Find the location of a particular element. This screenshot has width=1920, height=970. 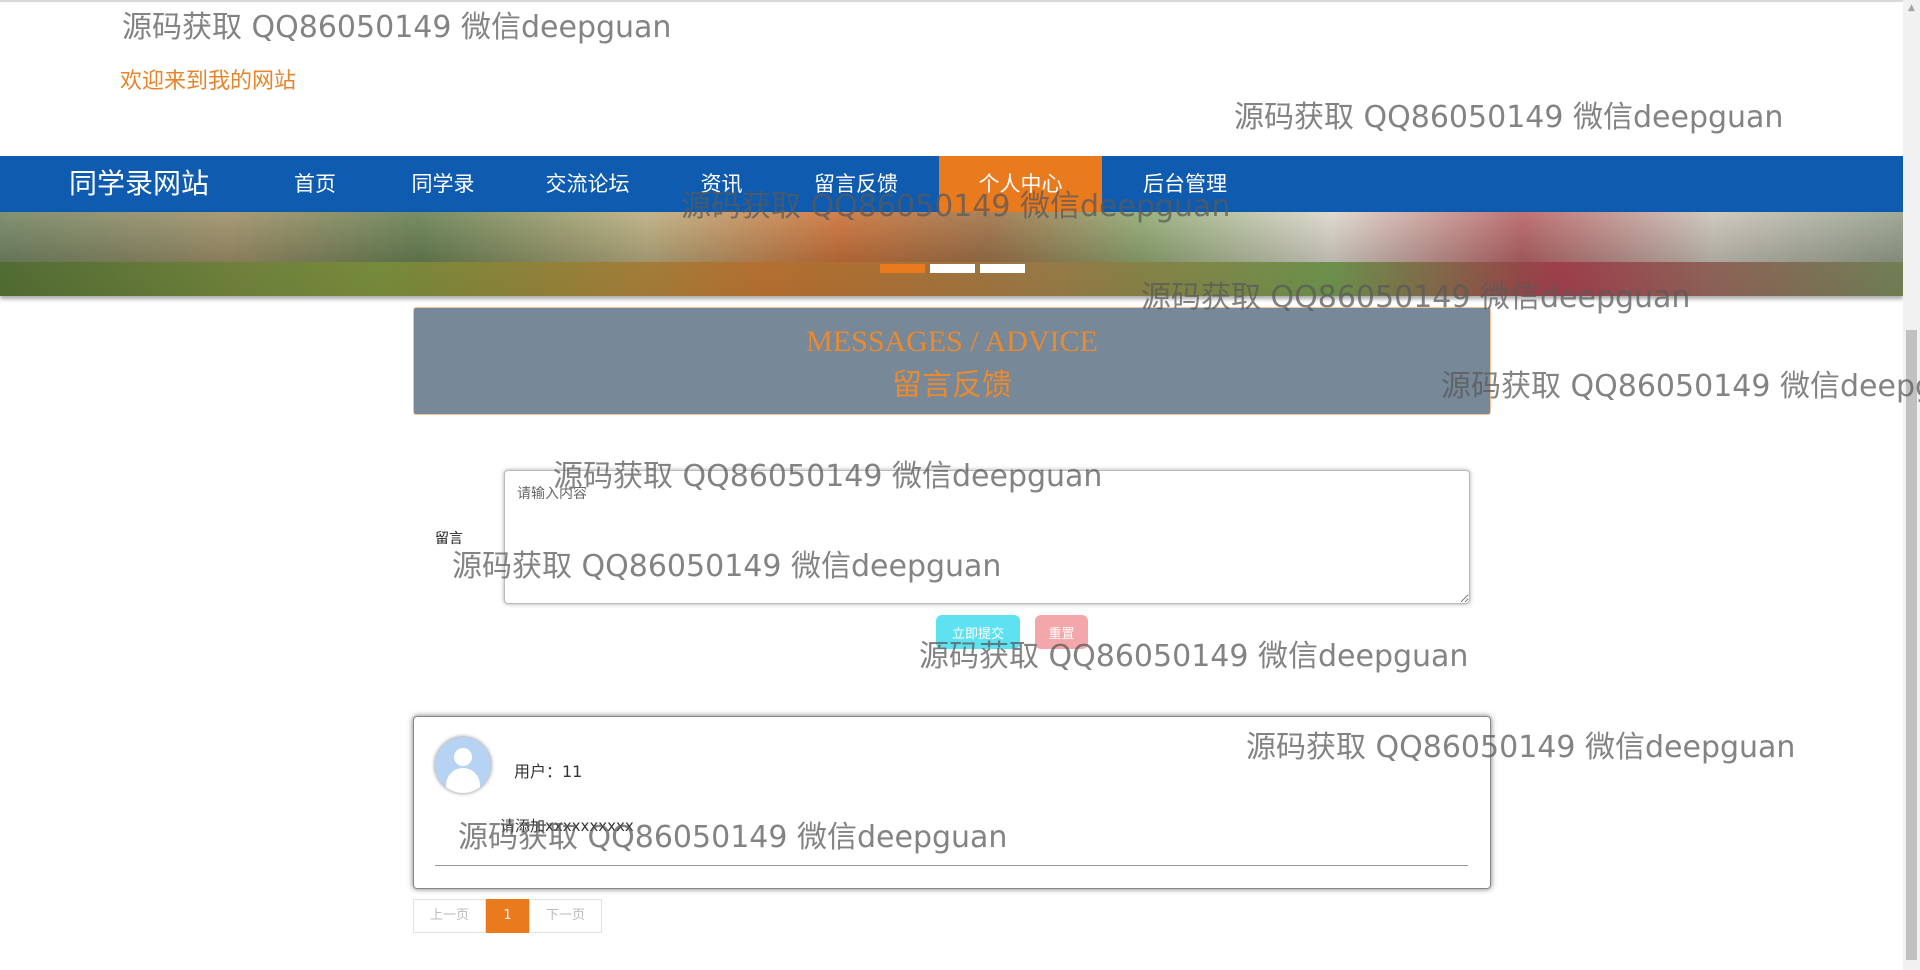

top-border is located at coordinates (951, 1).